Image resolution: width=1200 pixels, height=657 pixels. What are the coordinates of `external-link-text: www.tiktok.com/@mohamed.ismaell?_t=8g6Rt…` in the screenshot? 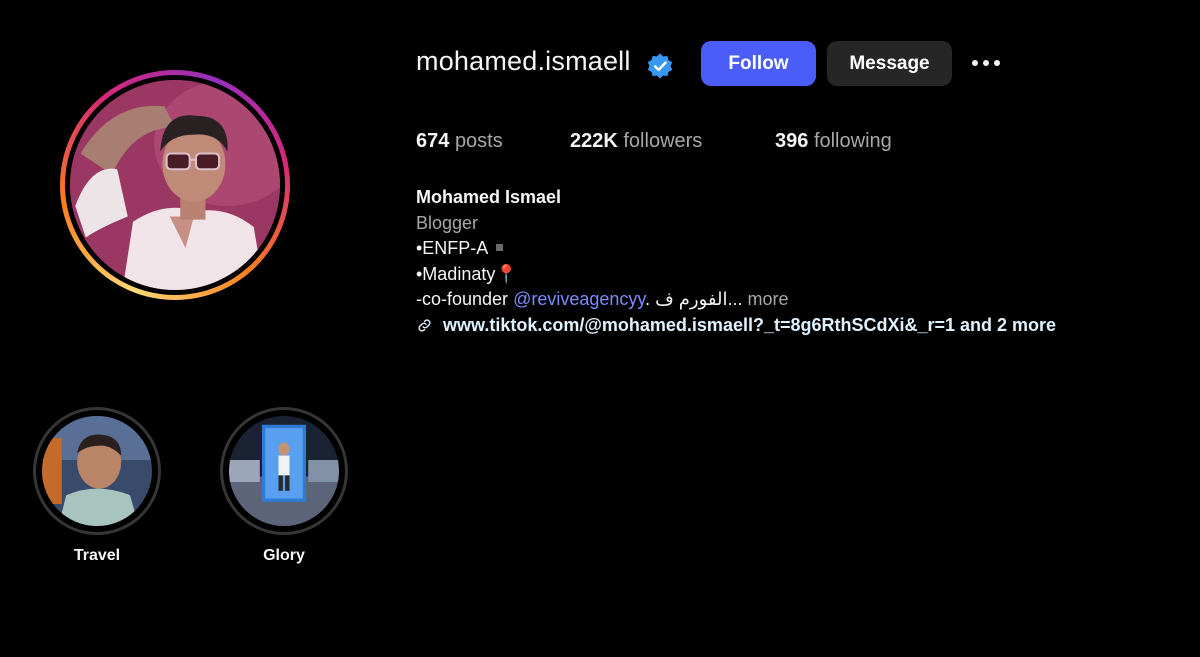 It's located at (750, 324).